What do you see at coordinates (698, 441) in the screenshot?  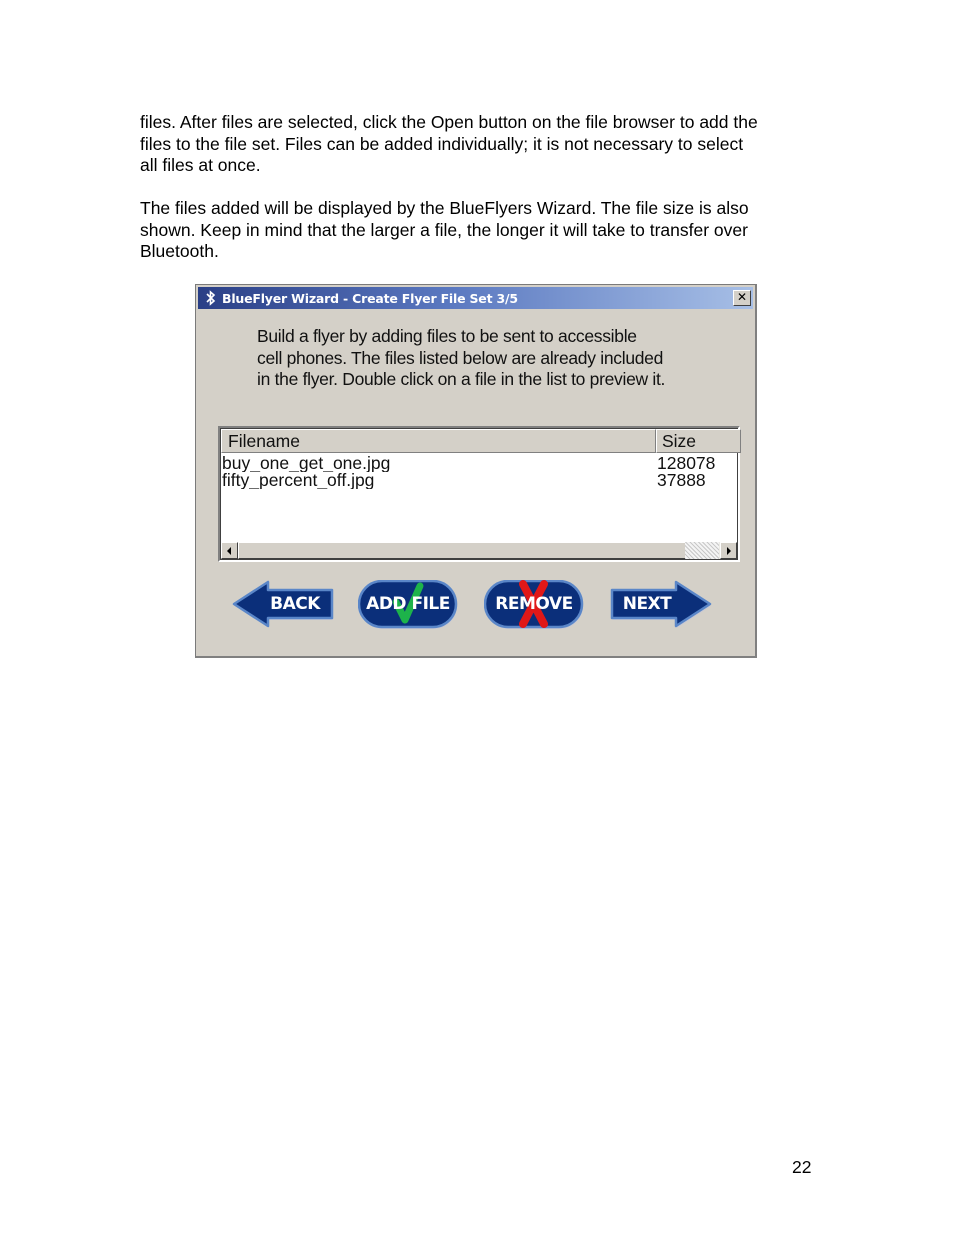 I see `column-header-size: Size` at bounding box center [698, 441].